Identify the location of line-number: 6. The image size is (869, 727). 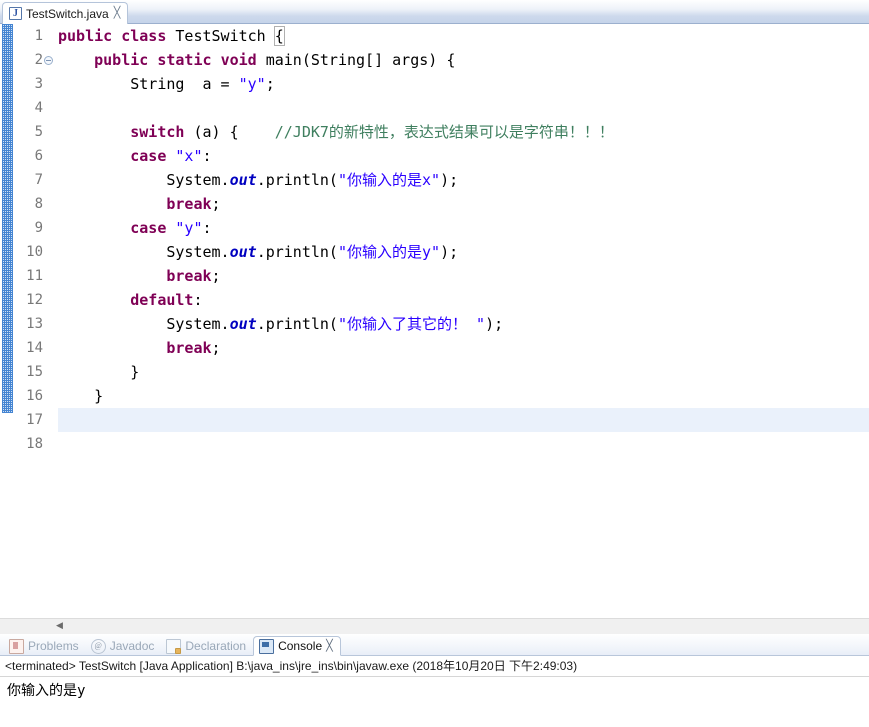
(38, 156).